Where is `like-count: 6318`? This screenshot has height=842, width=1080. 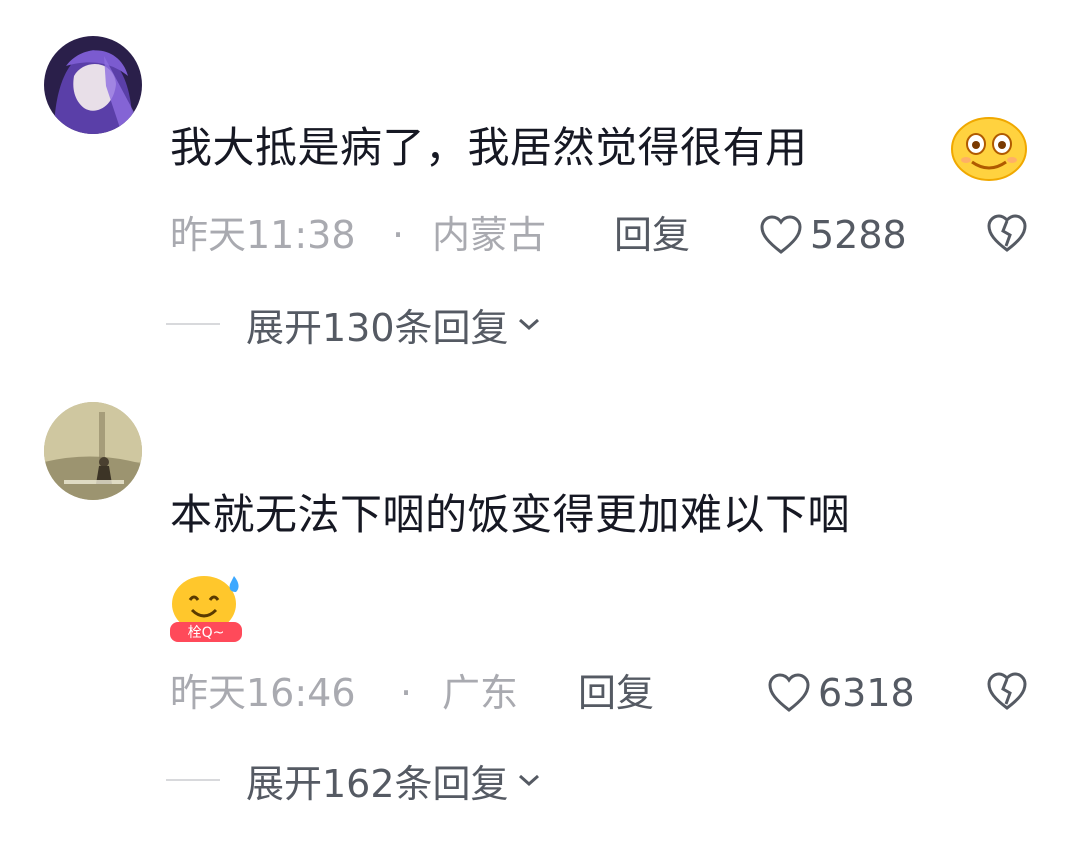
like-count: 6318 is located at coordinates (866, 693).